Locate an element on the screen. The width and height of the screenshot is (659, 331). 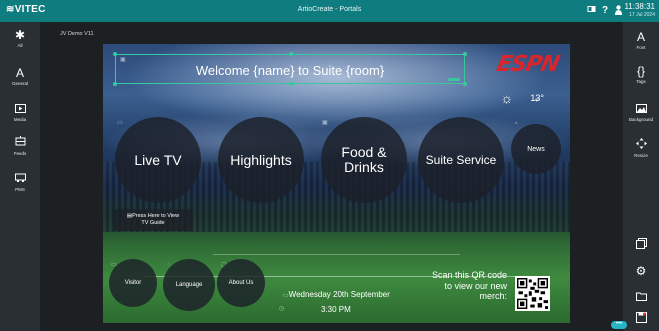
sidebar-item-media: Media is located at coordinates (20, 112).